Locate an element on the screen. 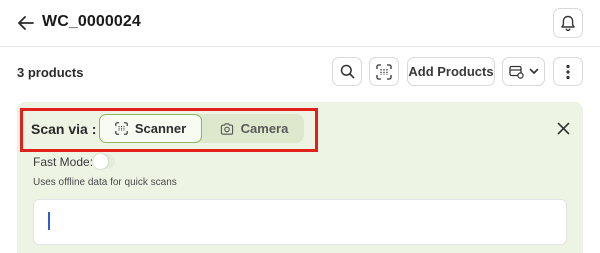  close-button is located at coordinates (563, 128).